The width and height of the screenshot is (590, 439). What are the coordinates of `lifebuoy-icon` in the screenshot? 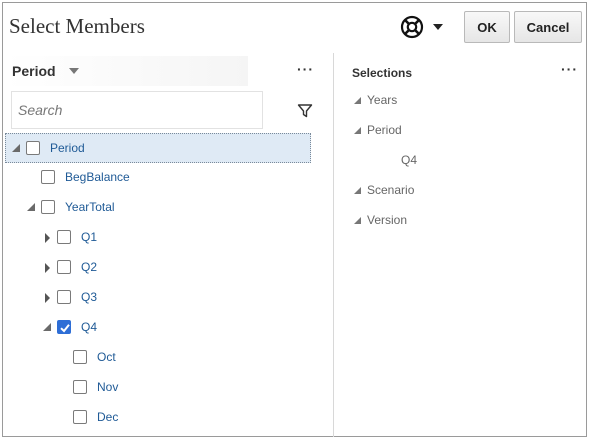 It's located at (412, 27).